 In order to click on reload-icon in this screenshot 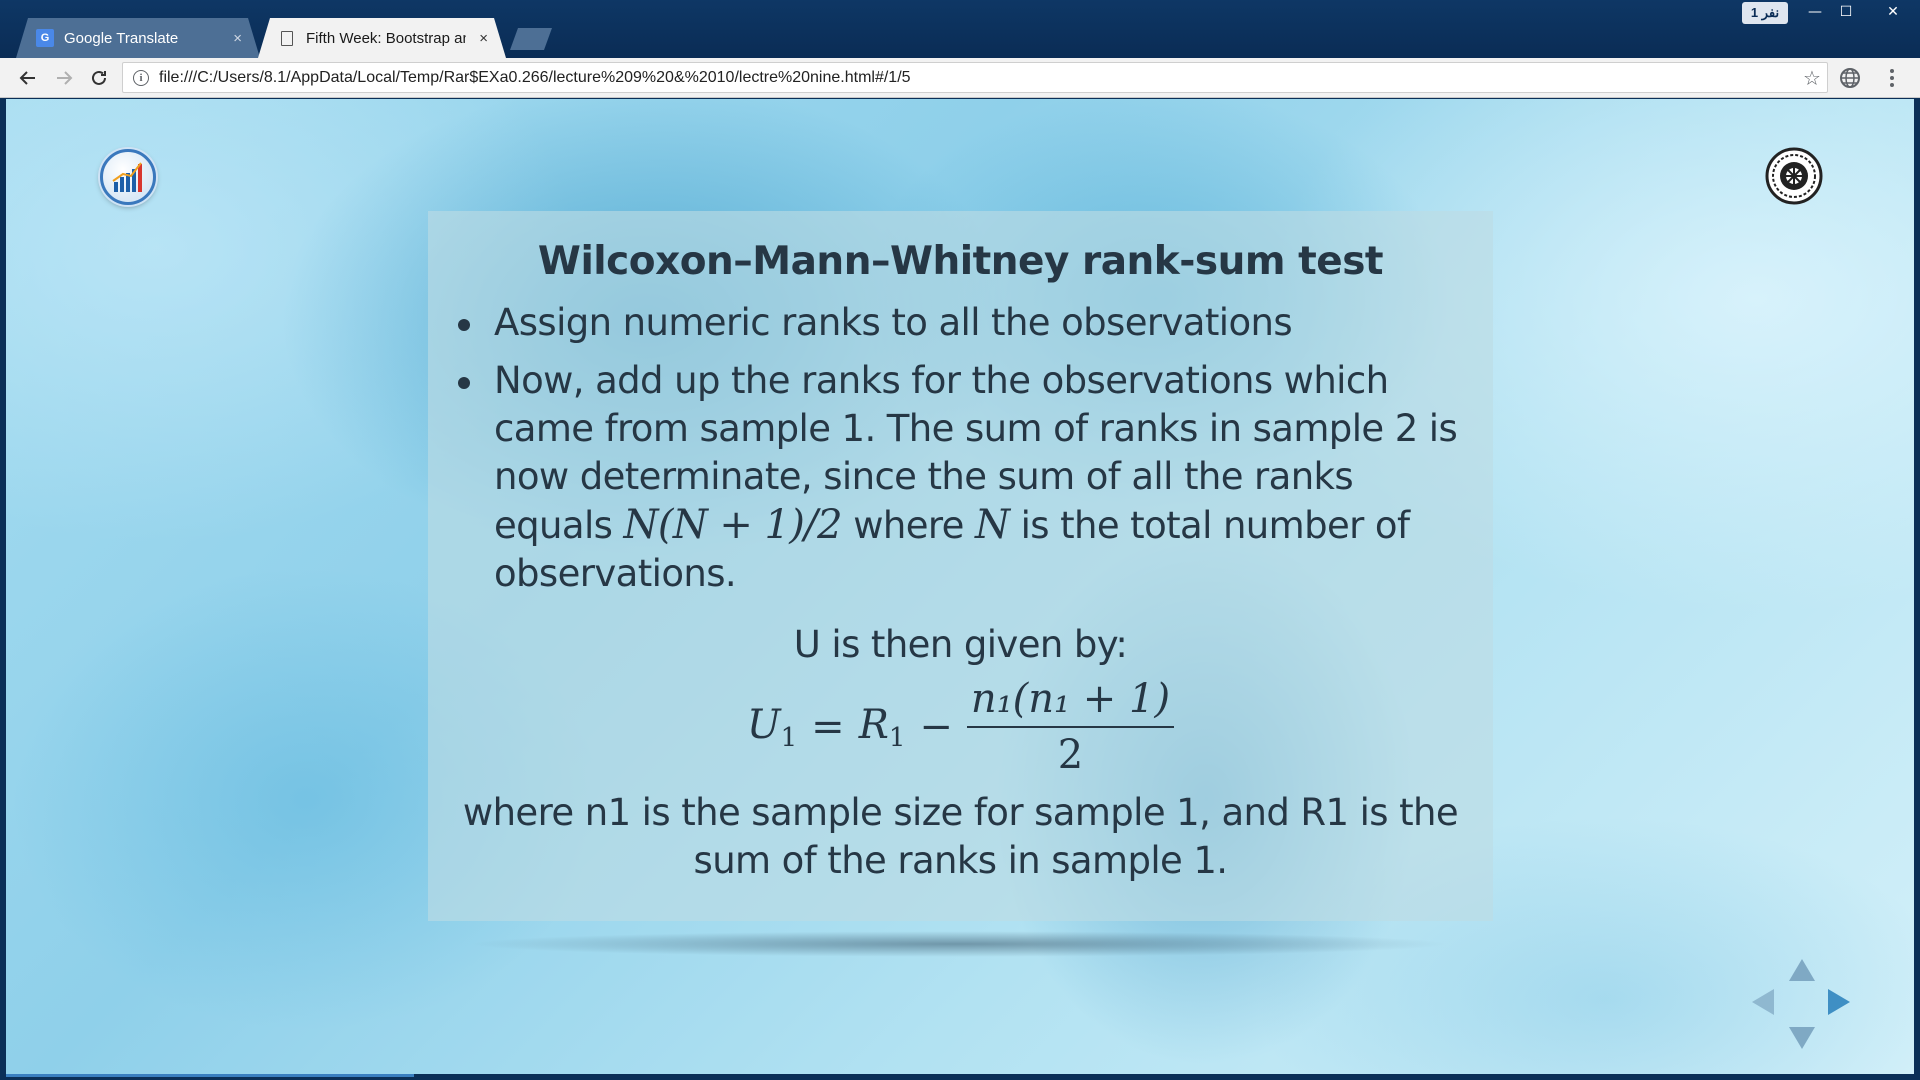, I will do `click(99, 77)`.